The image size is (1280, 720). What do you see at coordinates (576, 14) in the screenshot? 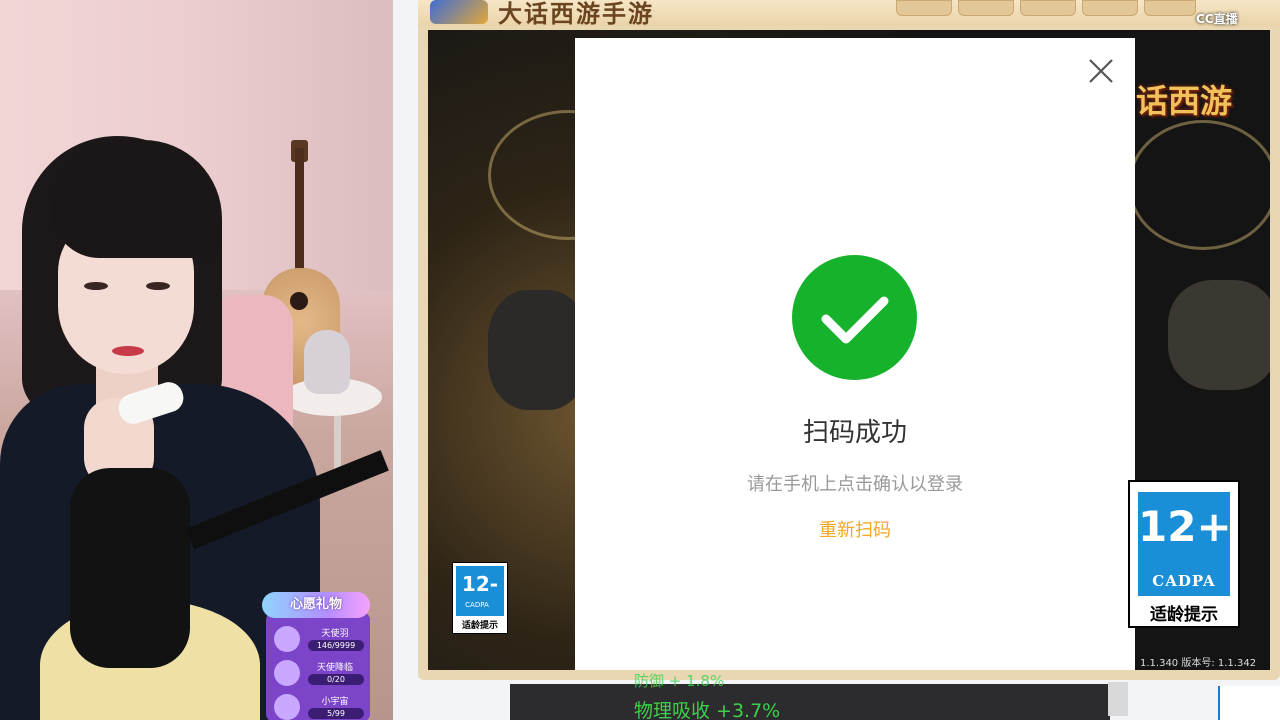
I see `window-title: 大话西游手游` at bounding box center [576, 14].